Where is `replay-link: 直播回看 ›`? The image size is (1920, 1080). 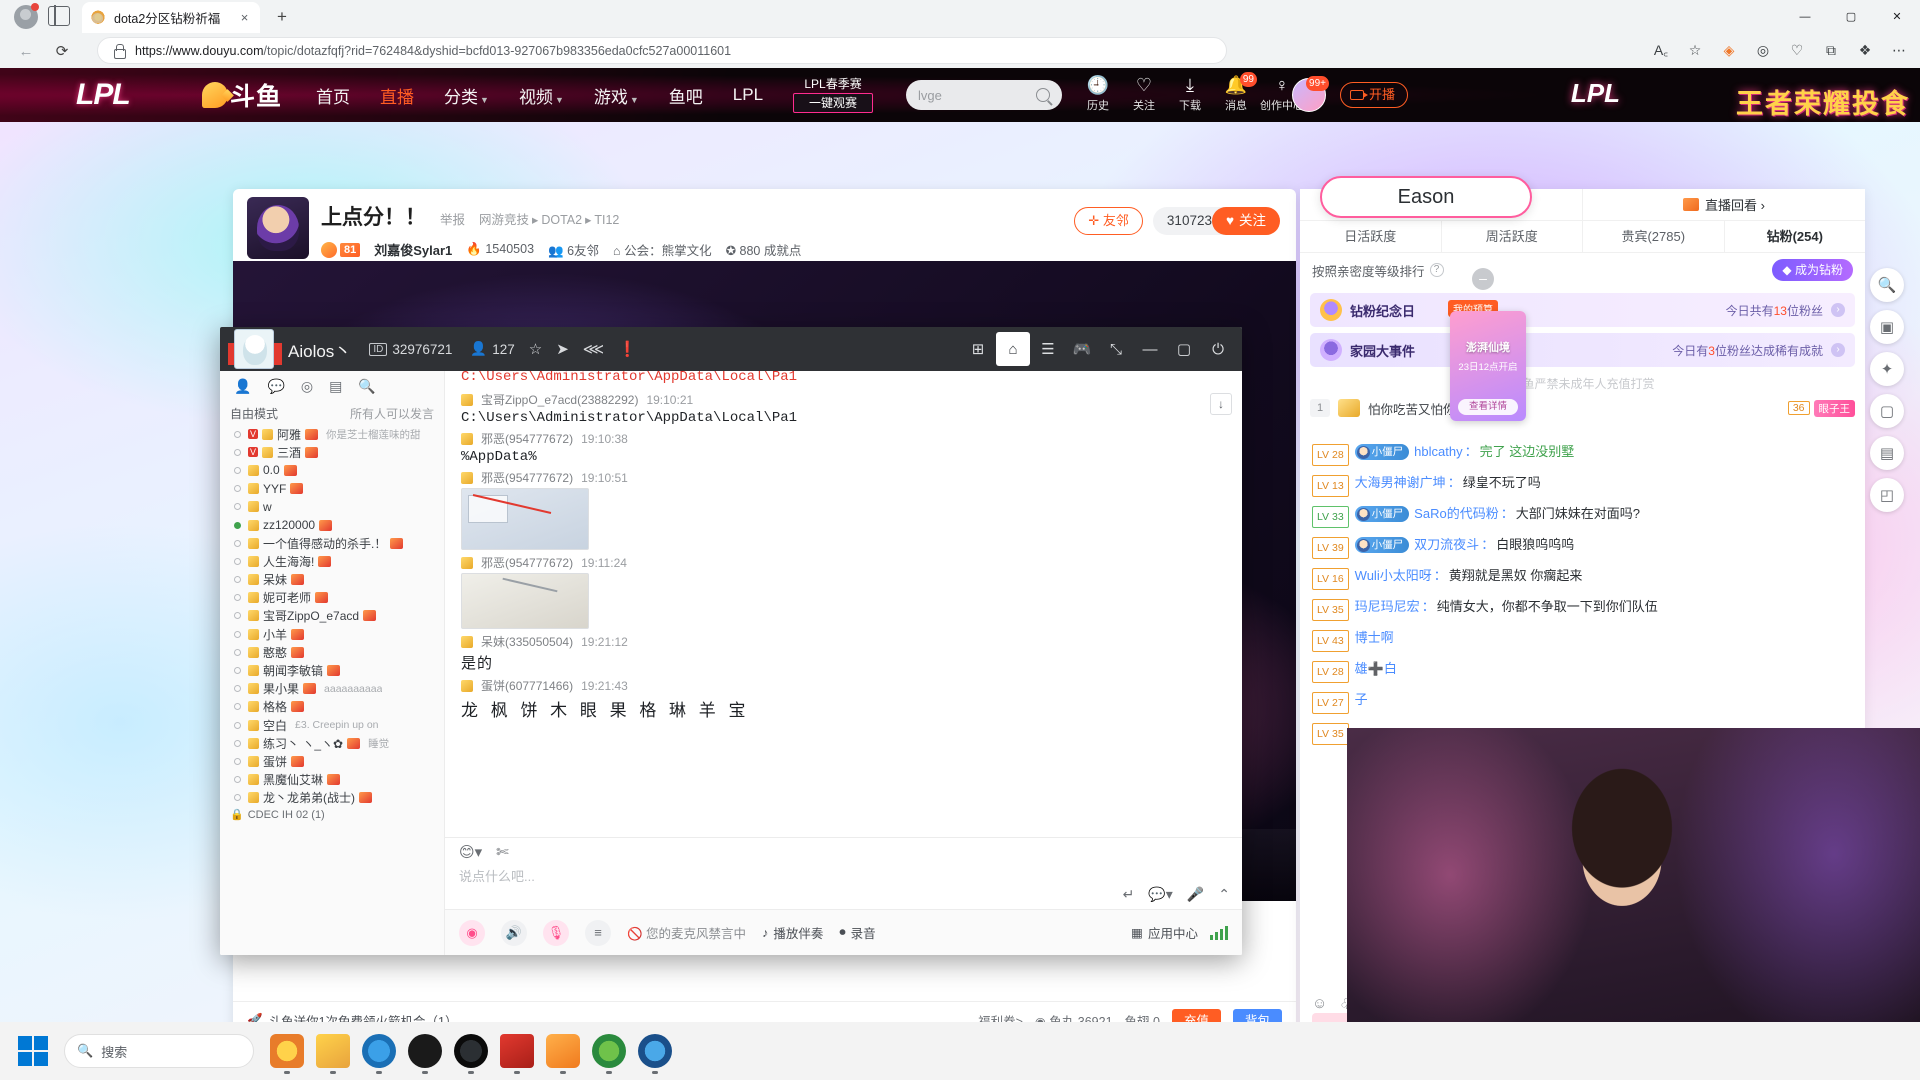
replay-link: 直播回看 › is located at coordinates (1723, 204).